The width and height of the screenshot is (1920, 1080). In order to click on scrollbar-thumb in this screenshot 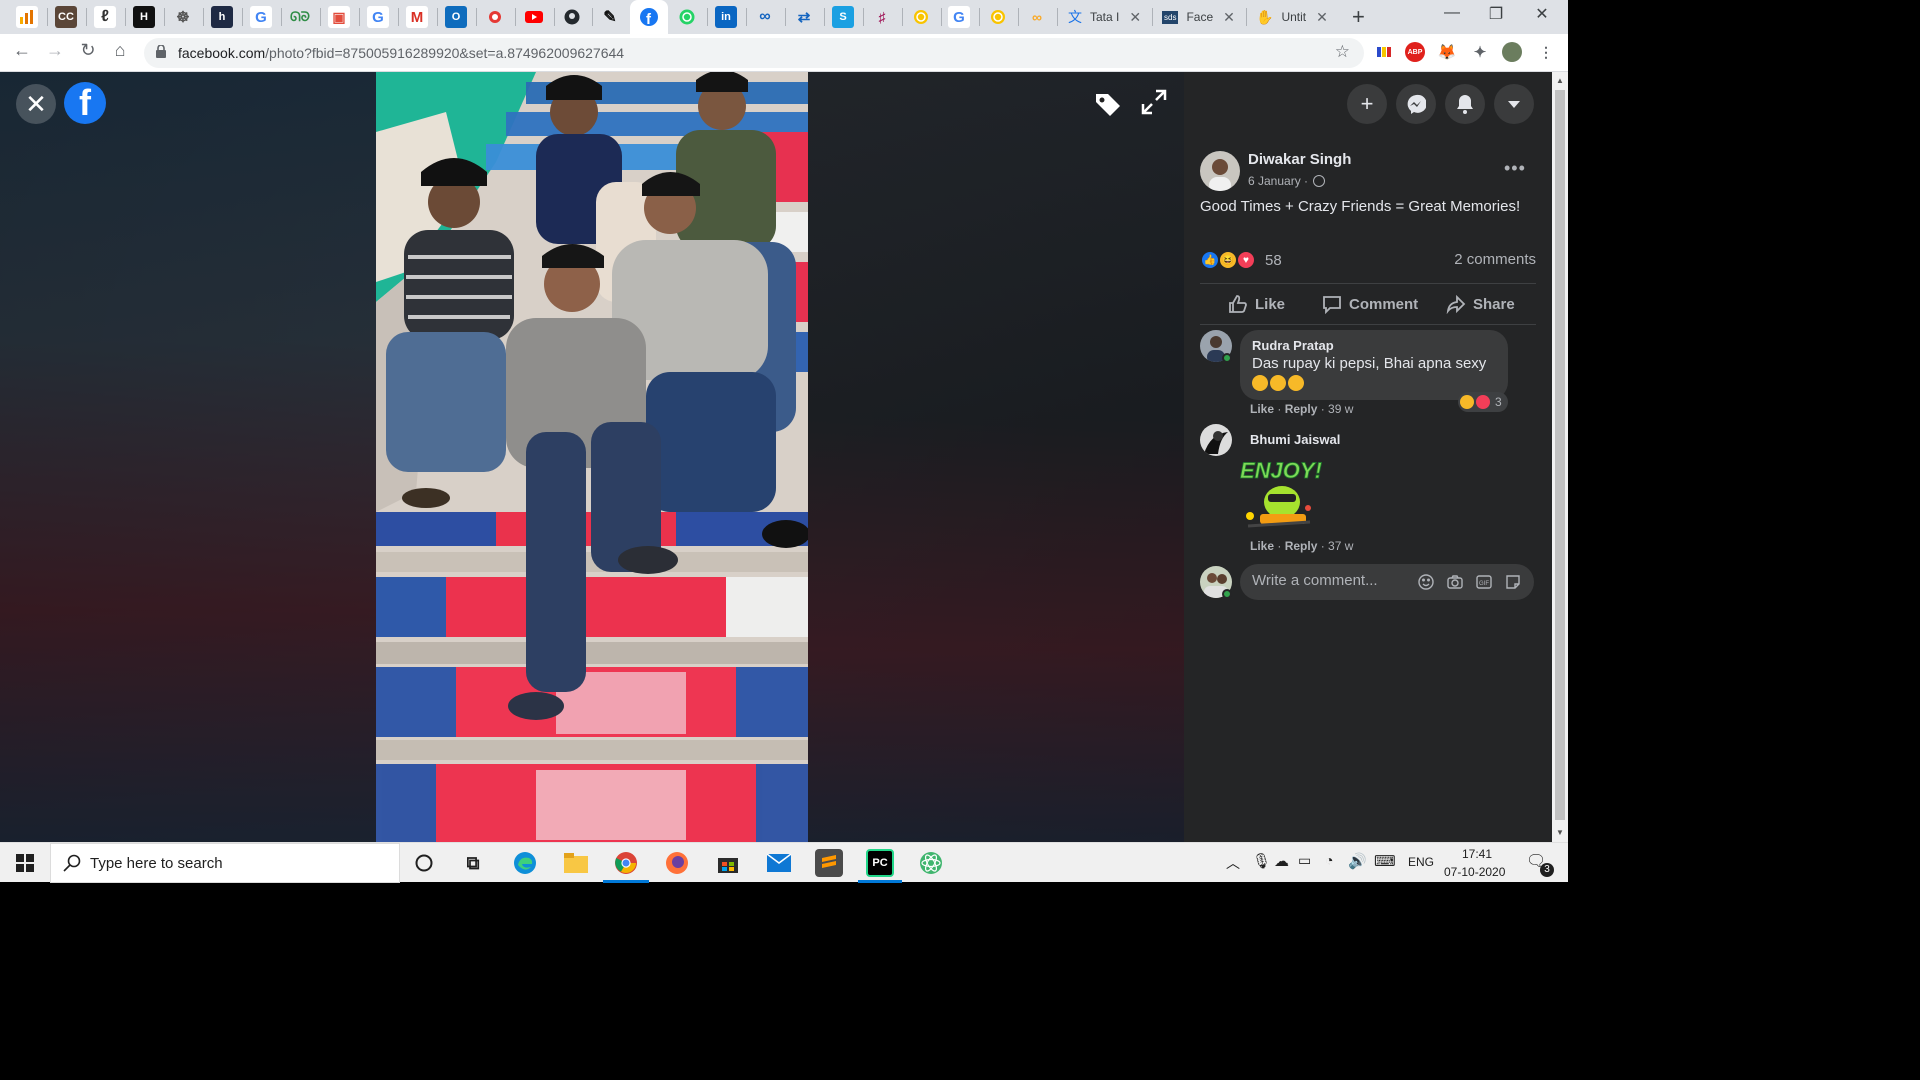, I will do `click(1560, 455)`.